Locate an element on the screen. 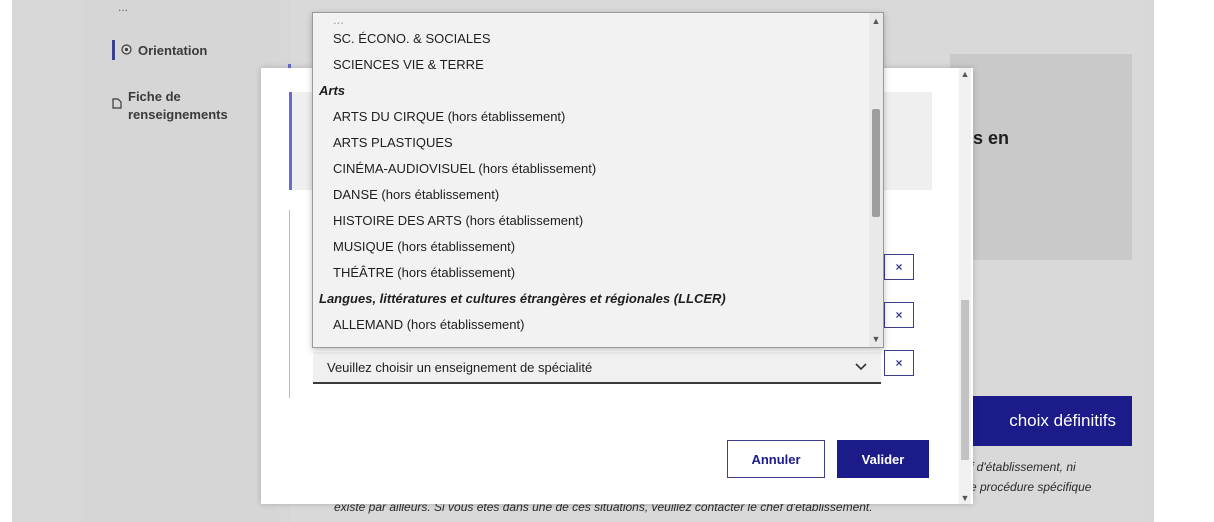 Image resolution: width=1214 pixels, height=522 pixels. sidebar-item-label-line1: Fiche de is located at coordinates (154, 96).